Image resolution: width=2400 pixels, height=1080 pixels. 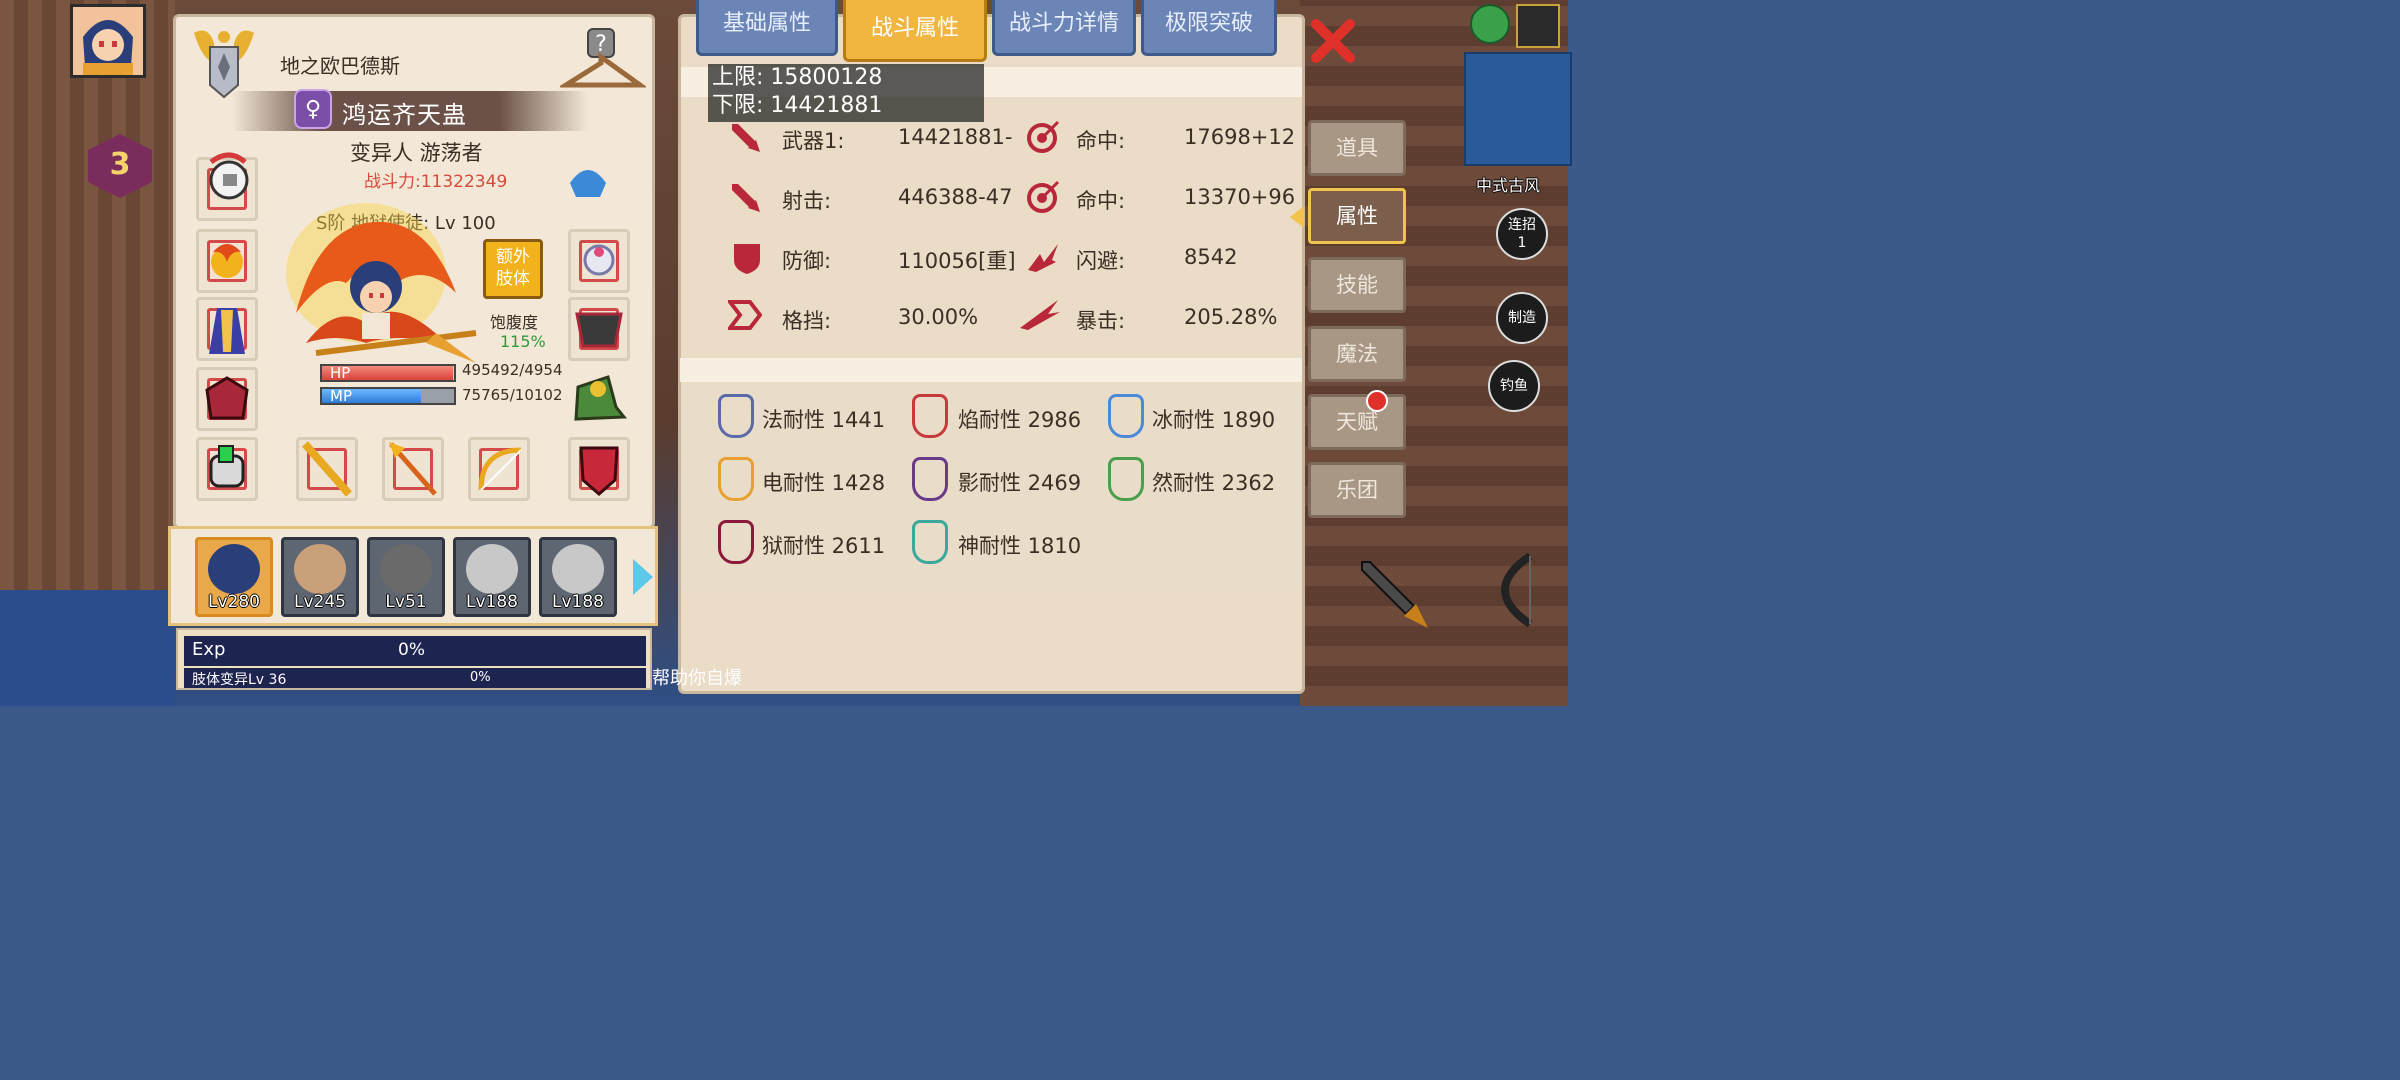 I want to click on equip-slot-offhand, so click(x=599, y=469).